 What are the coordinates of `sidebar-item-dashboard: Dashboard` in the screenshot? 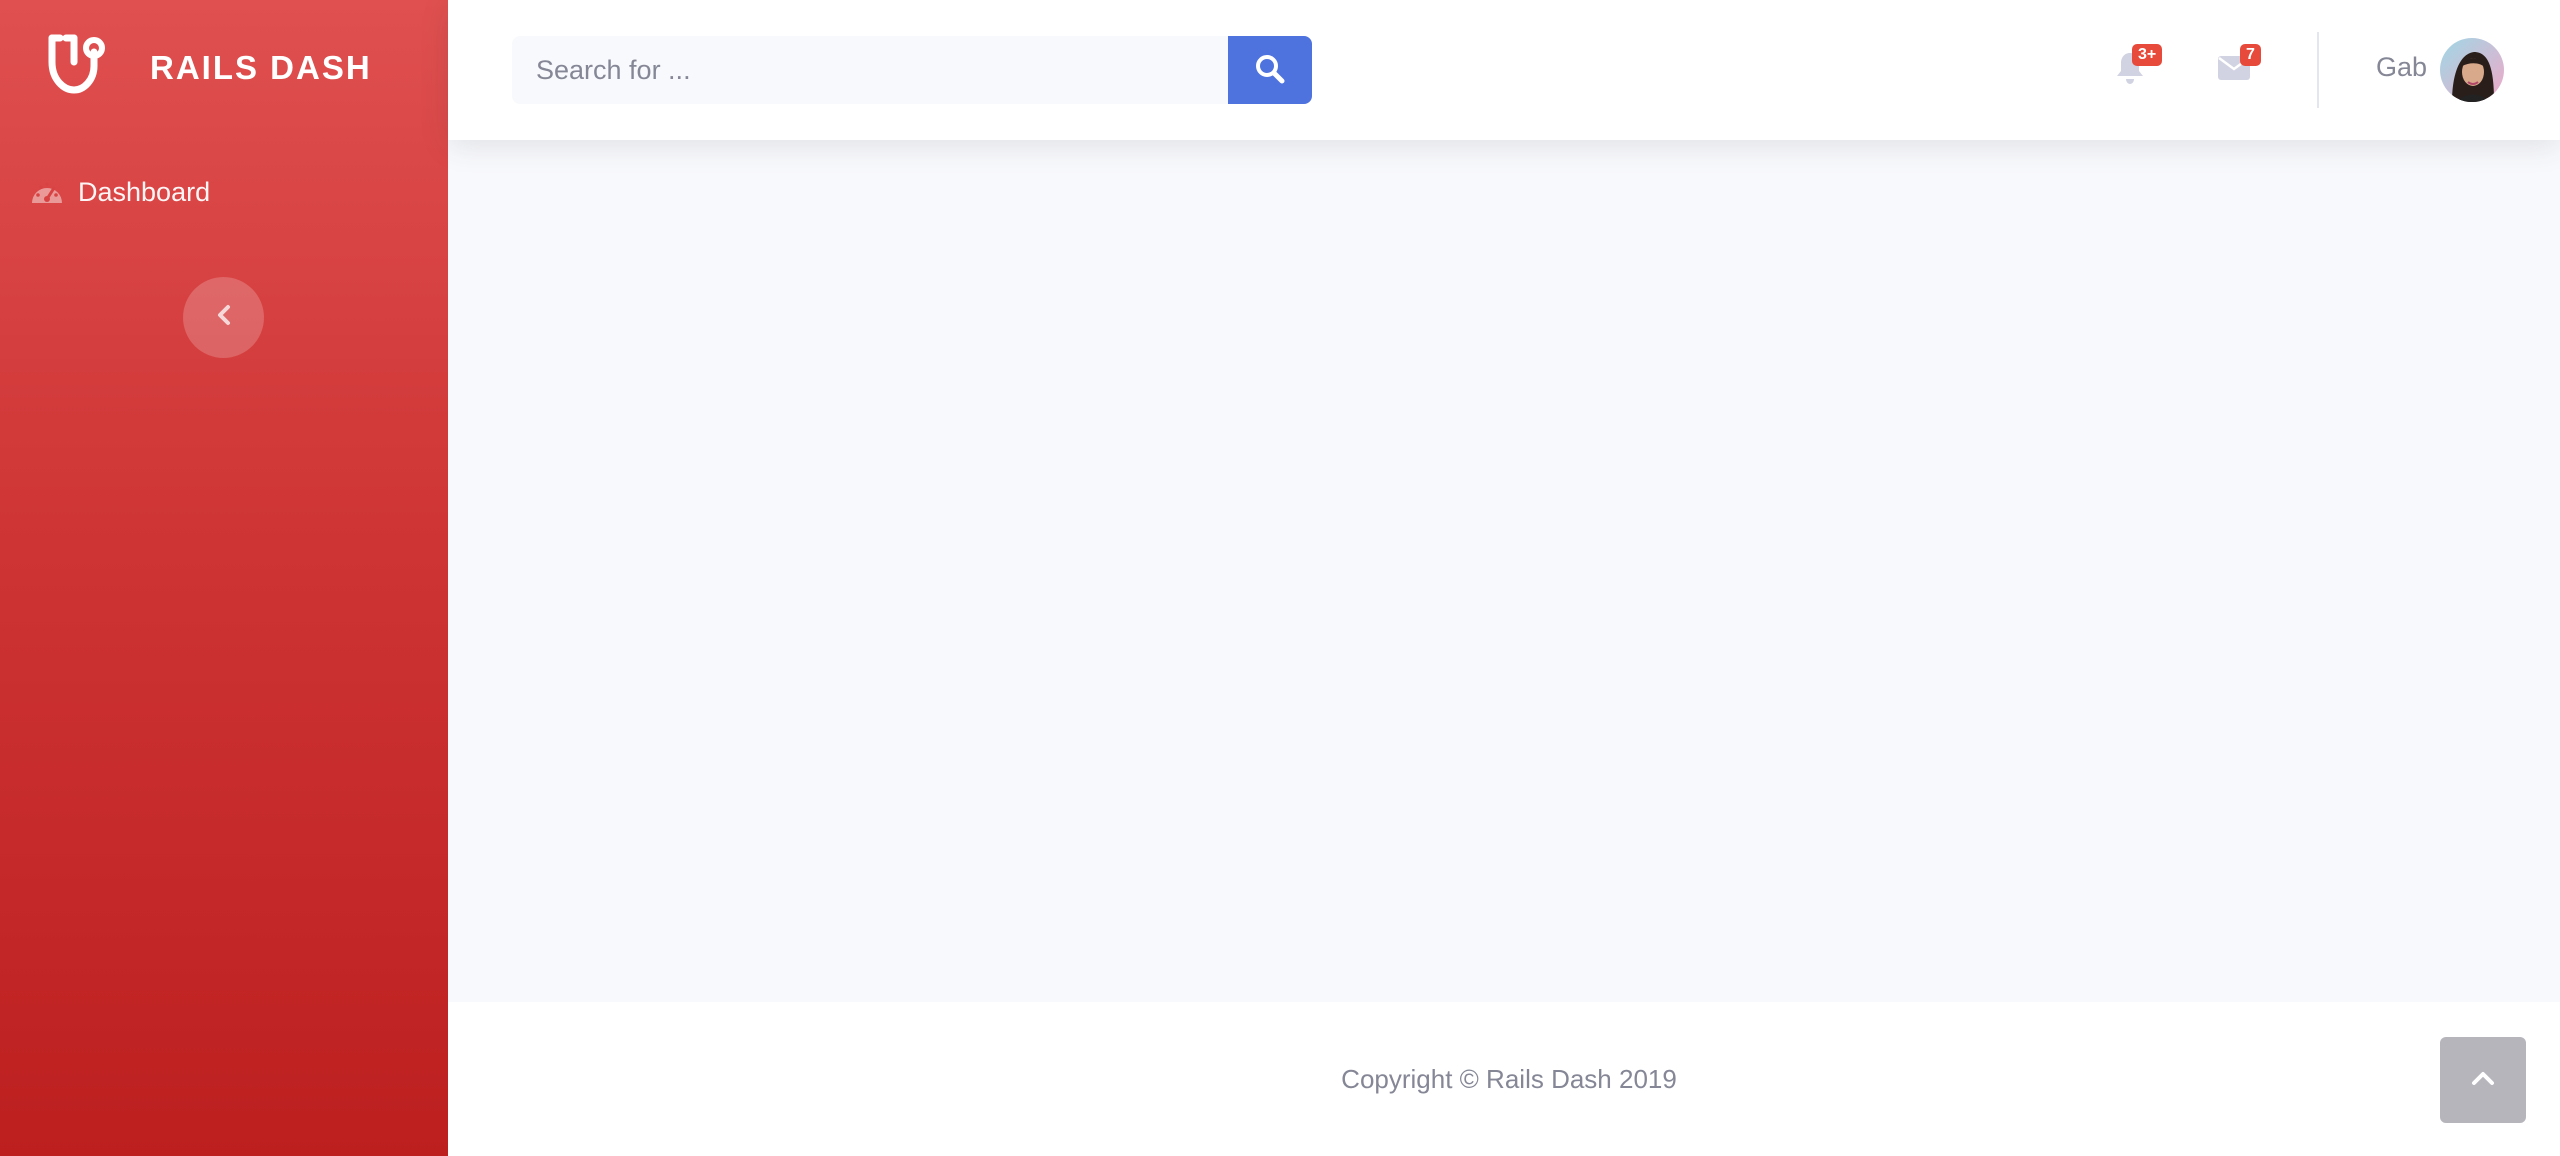 It's located at (225, 192).